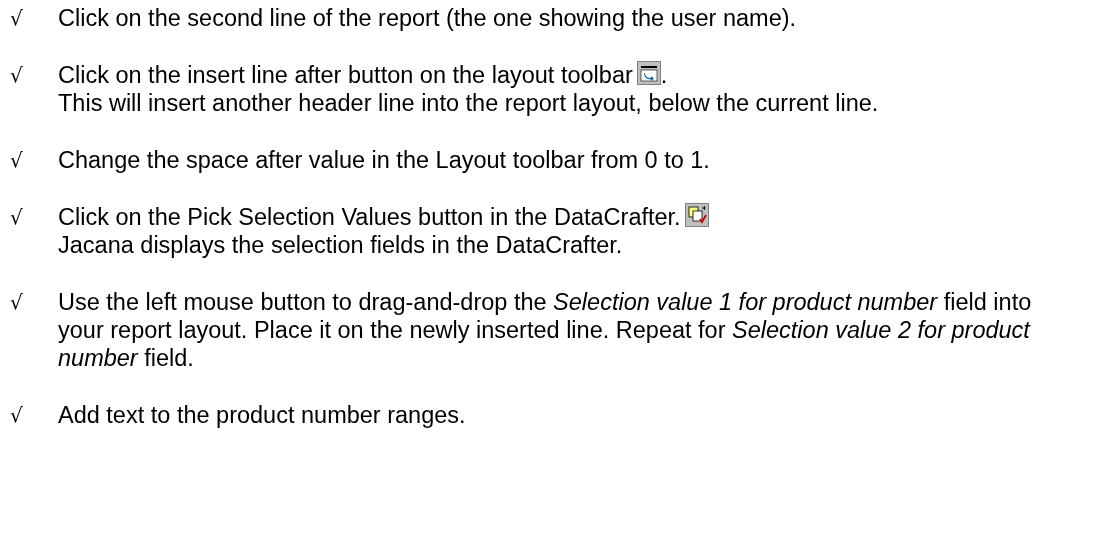  I want to click on step-text: Click on the second line of the report (the one showing the user name)., so click(427, 18).